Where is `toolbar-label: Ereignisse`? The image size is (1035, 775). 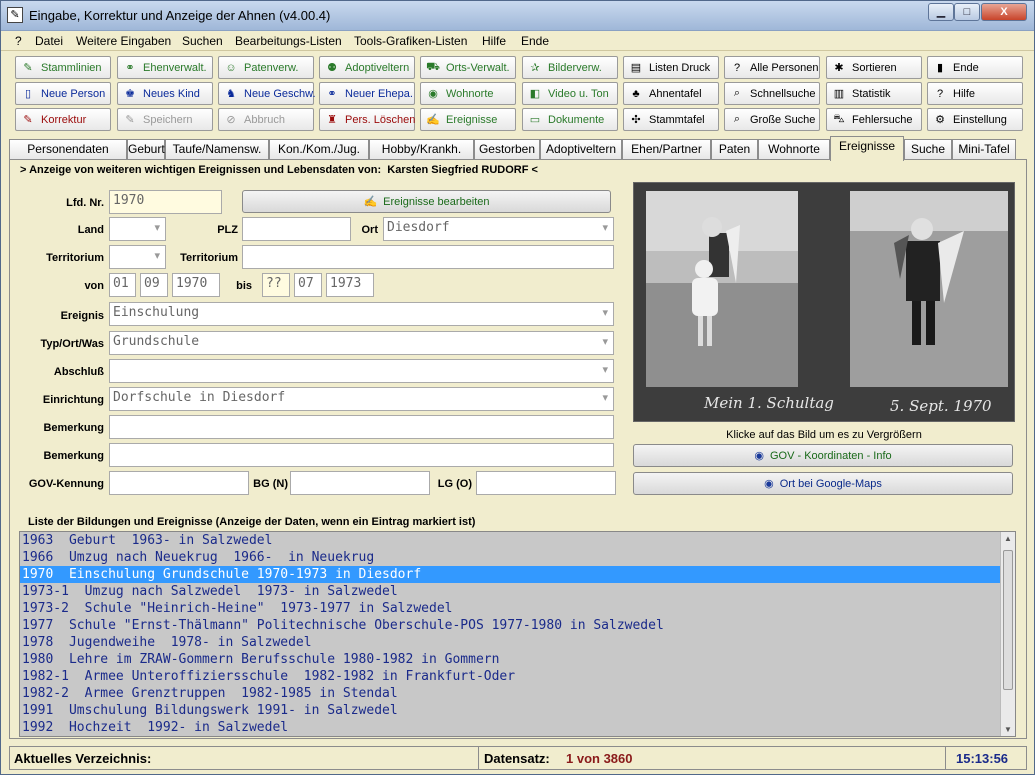 toolbar-label: Ereignisse is located at coordinates (472, 119).